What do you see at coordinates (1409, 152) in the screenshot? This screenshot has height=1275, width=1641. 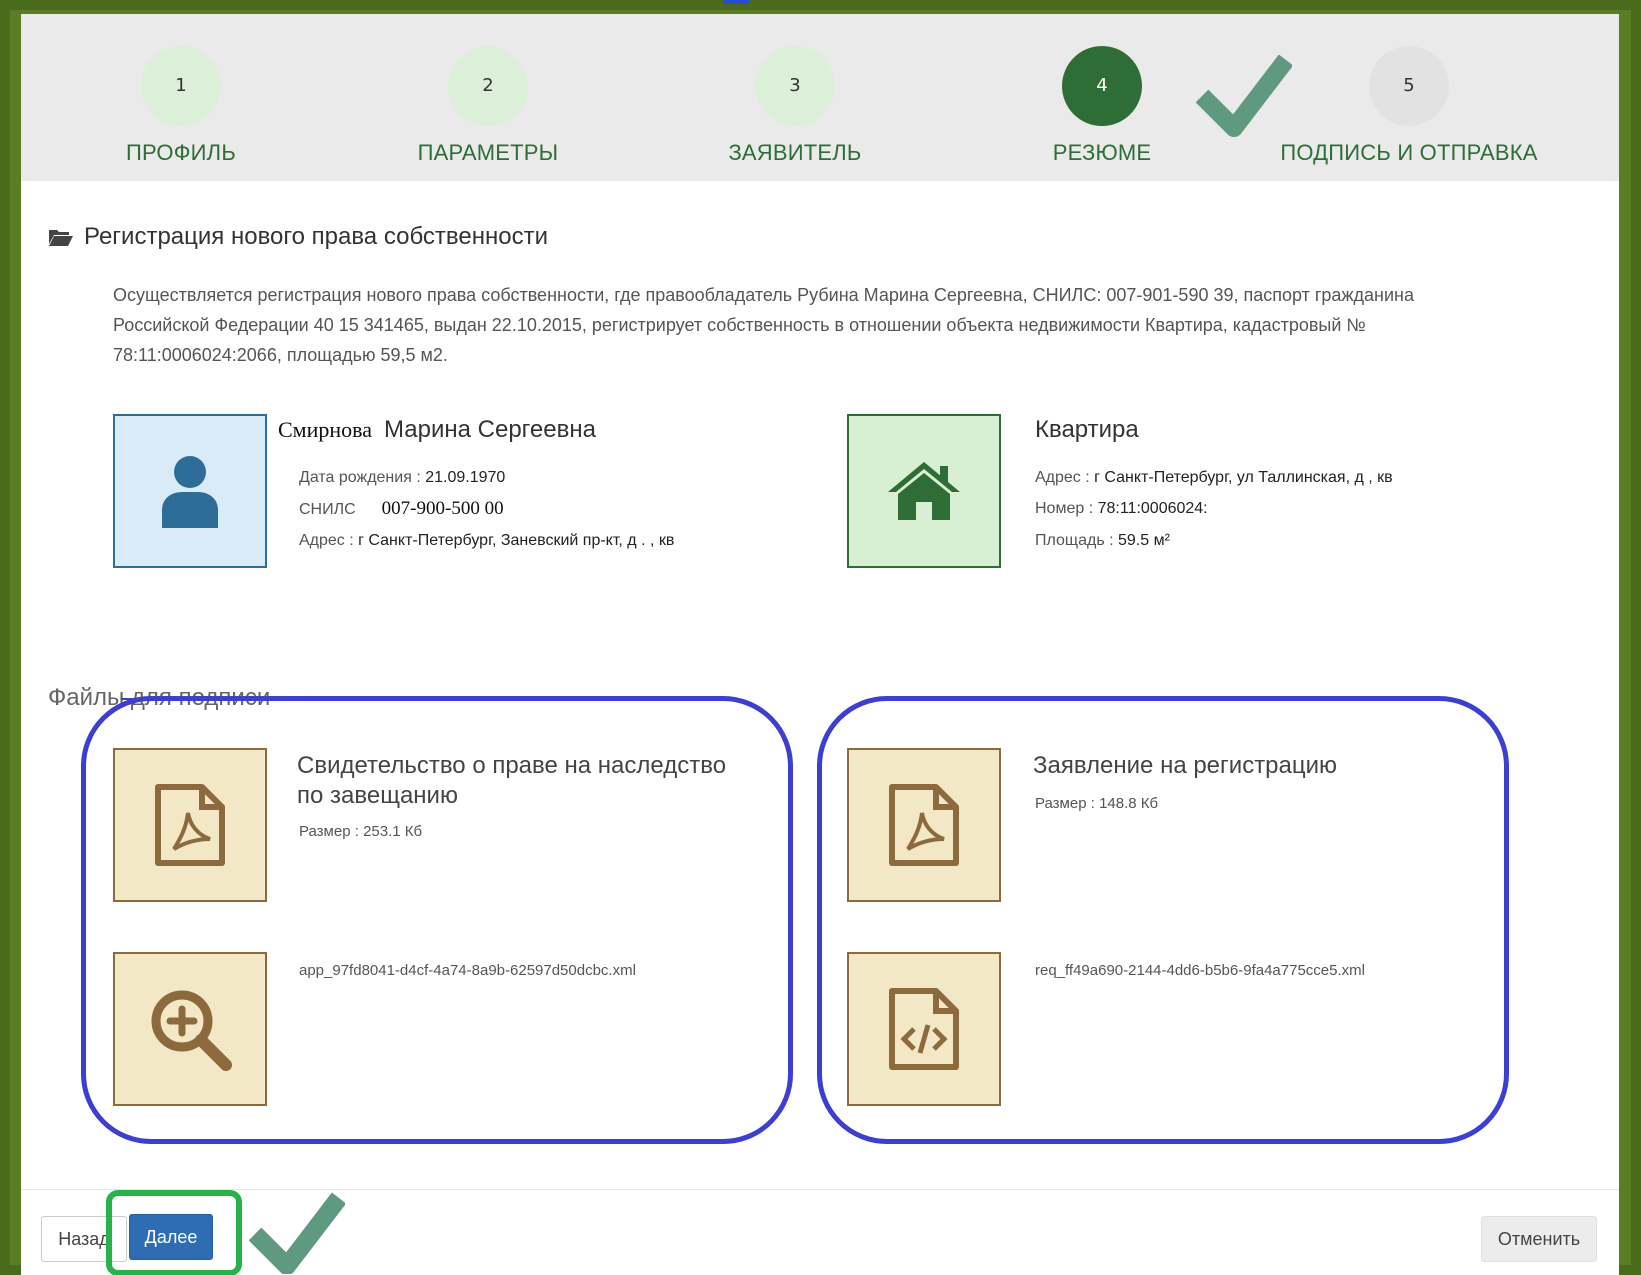 I see `step-label: ПОДПИСЬ И ОТПРАВКА` at bounding box center [1409, 152].